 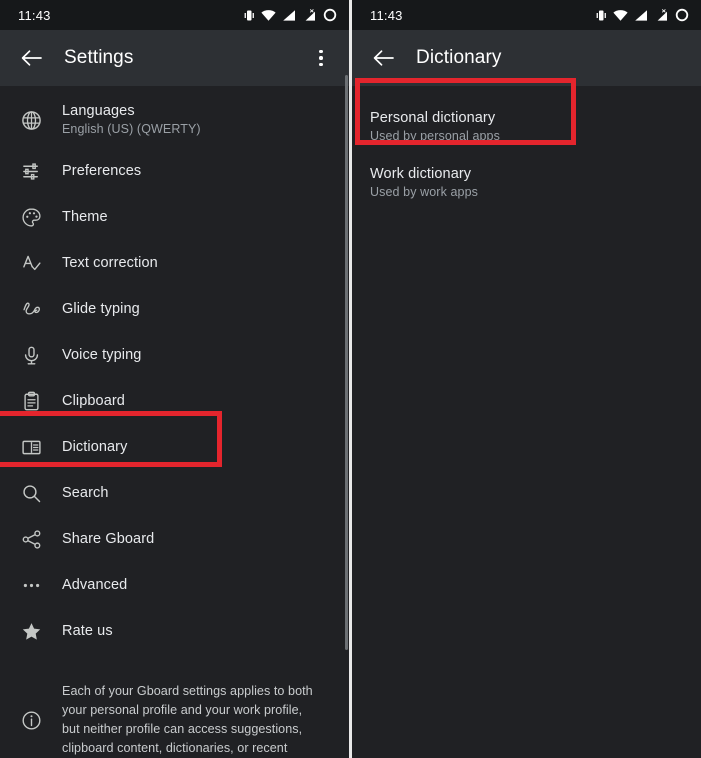 What do you see at coordinates (98, 111) in the screenshot?
I see `sidebar-item-label: Languages` at bounding box center [98, 111].